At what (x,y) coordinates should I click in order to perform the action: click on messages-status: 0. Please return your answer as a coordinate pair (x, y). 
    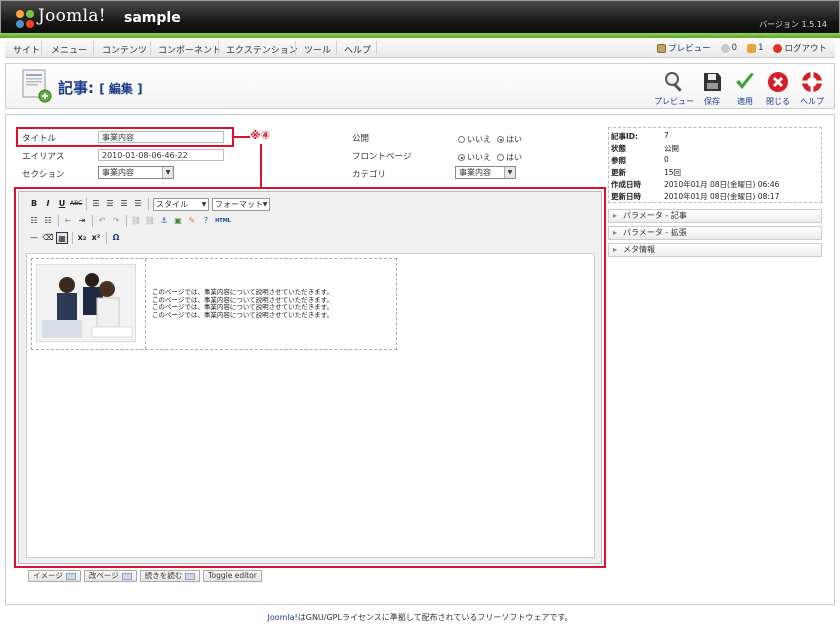
    Looking at the image, I should click on (728, 48).